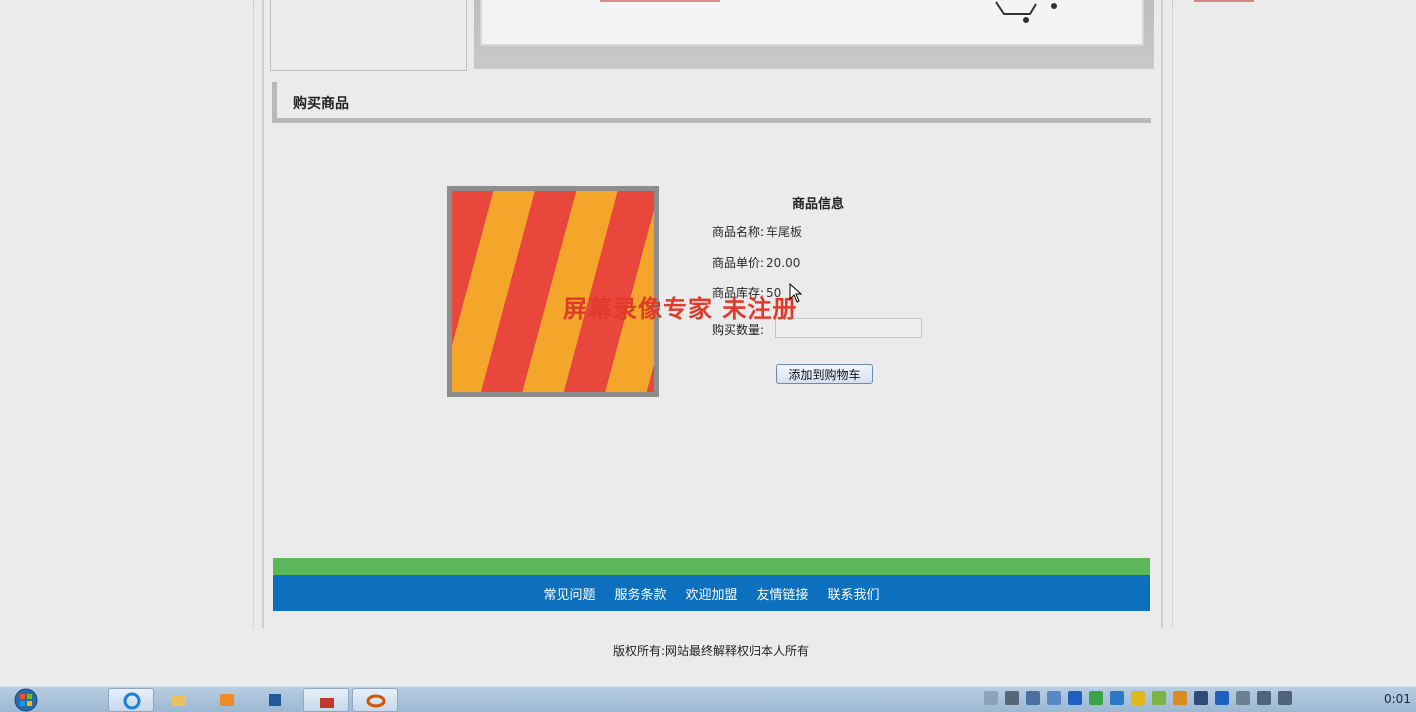  What do you see at coordinates (1159, 698) in the screenshot?
I see `leaf-icon` at bounding box center [1159, 698].